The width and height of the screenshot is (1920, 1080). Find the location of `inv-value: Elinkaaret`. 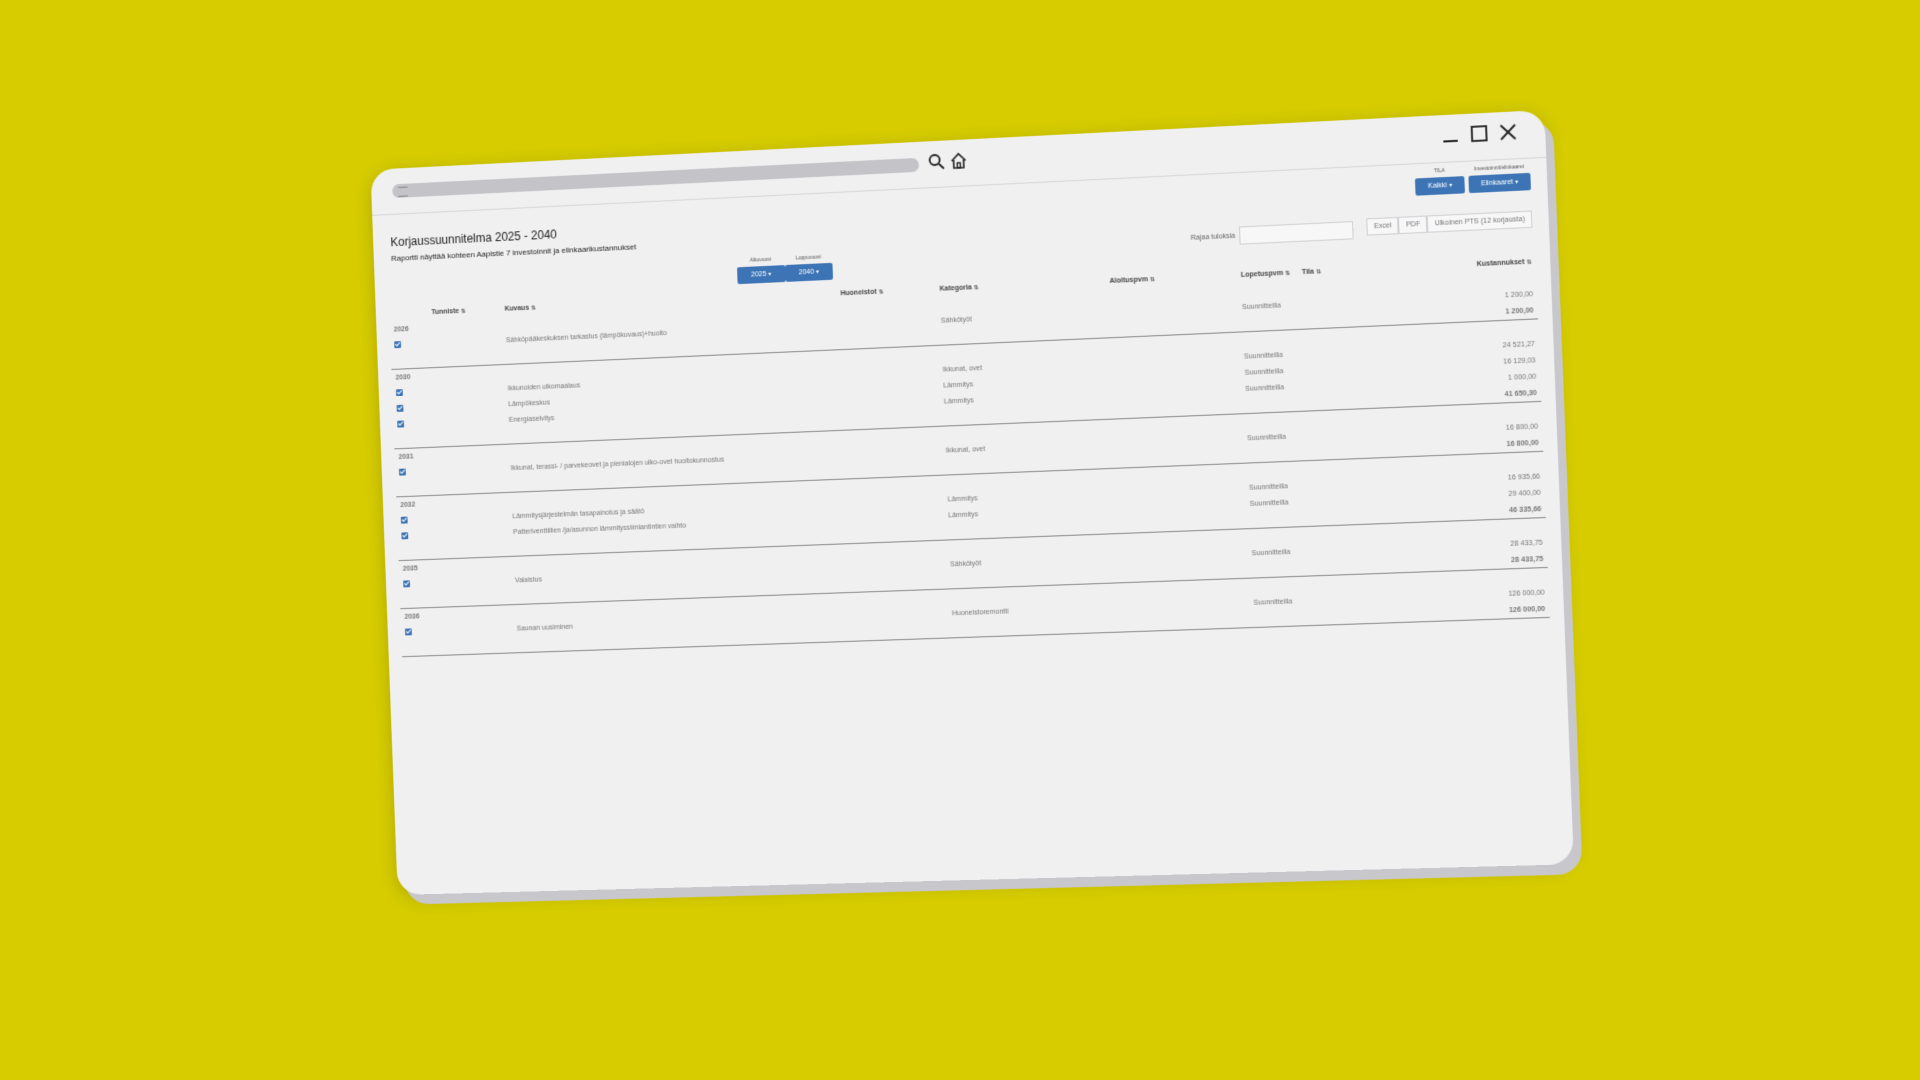

inv-value: Elinkaaret is located at coordinates (1497, 183).